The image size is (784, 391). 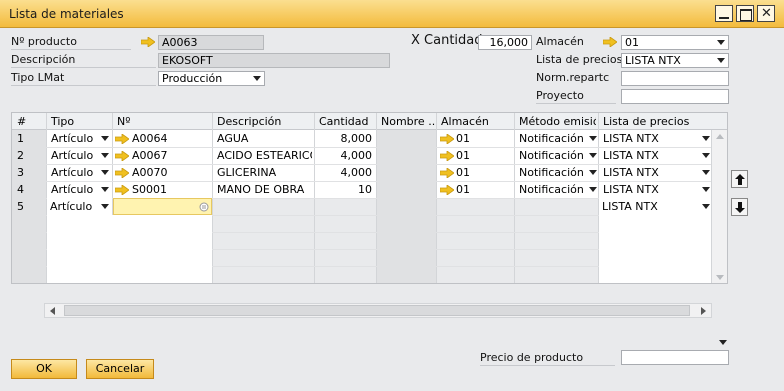 I want to click on lookup-icon, so click(x=204, y=207).